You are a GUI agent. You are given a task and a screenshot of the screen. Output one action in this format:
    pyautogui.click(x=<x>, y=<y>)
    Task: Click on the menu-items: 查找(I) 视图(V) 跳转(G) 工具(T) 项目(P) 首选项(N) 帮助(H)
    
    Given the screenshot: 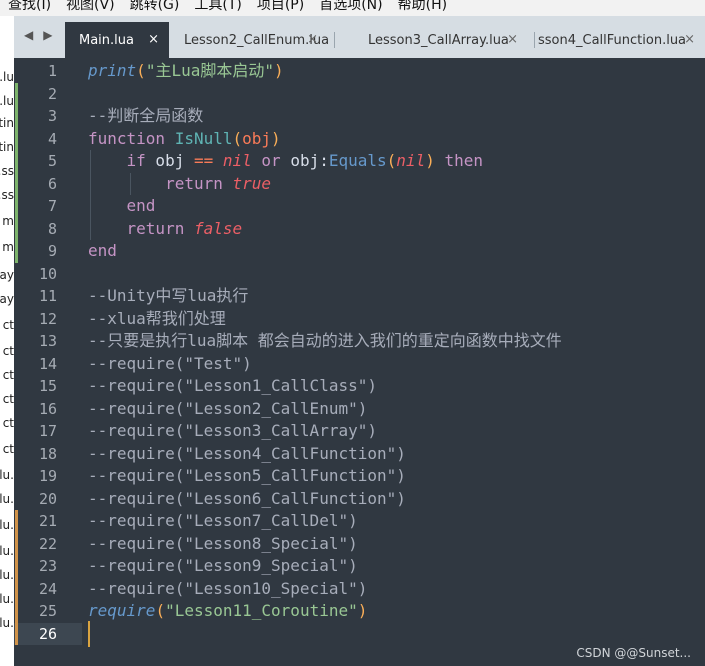 What is the action you would take?
    pyautogui.click(x=227, y=7)
    